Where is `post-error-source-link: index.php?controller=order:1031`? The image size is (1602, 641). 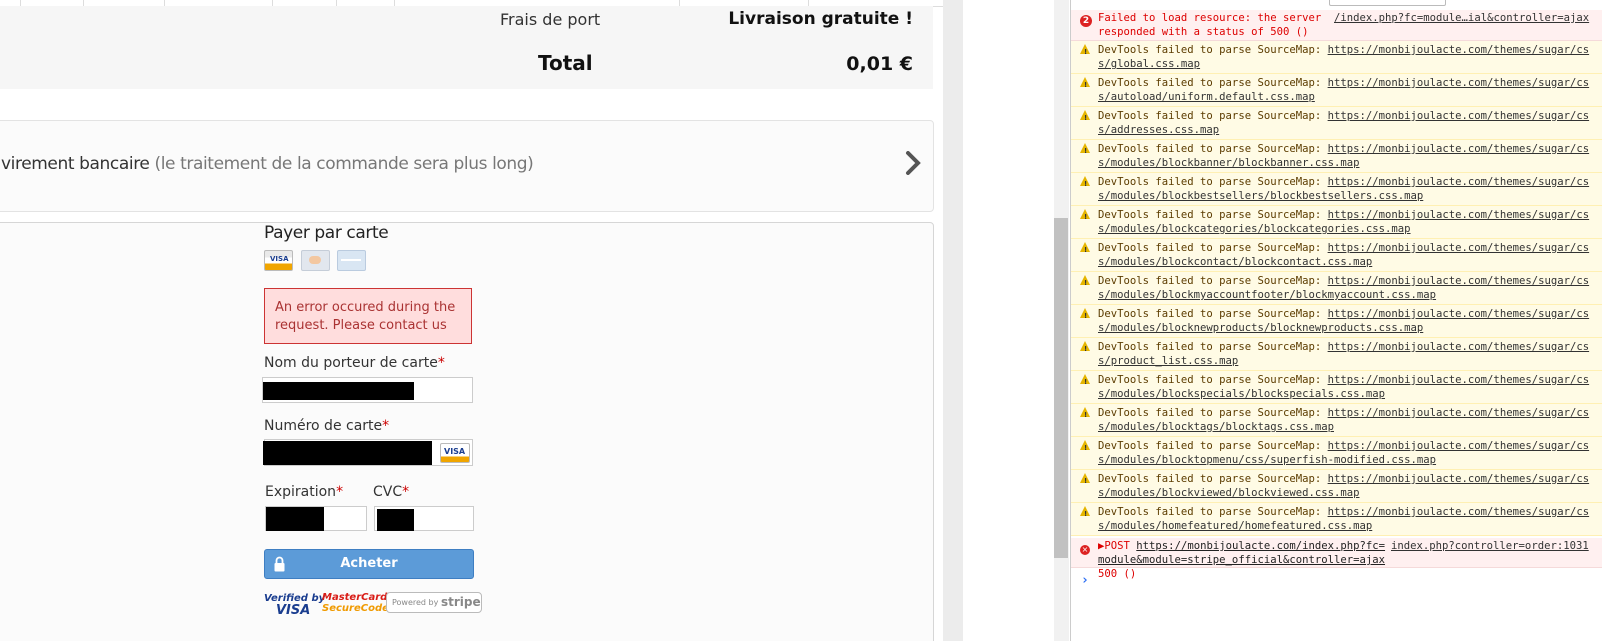
post-error-source-link: index.php?controller=order:1031 is located at coordinates (1490, 546).